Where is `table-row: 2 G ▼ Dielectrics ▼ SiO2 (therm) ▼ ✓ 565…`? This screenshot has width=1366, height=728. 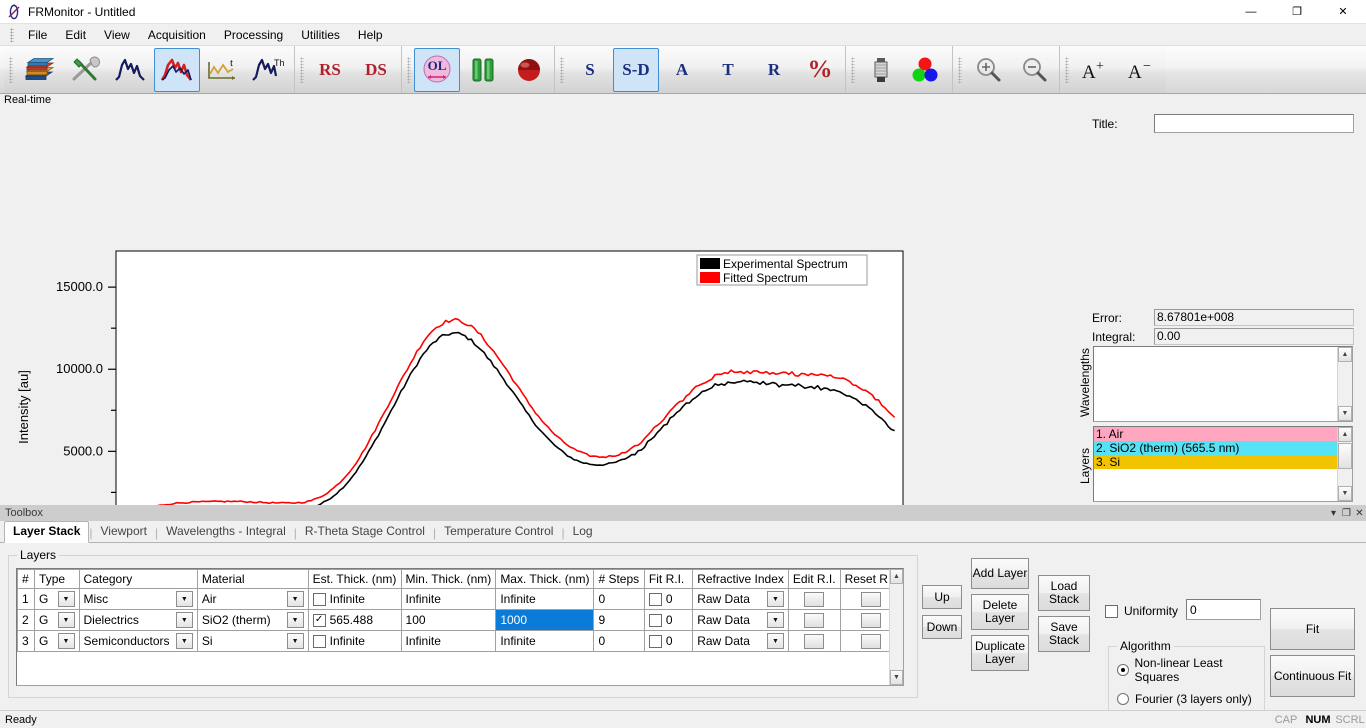 table-row: 2 G ▼ Dielectrics ▼ SiO2 (therm) ▼ ✓ 565… is located at coordinates (460, 620).